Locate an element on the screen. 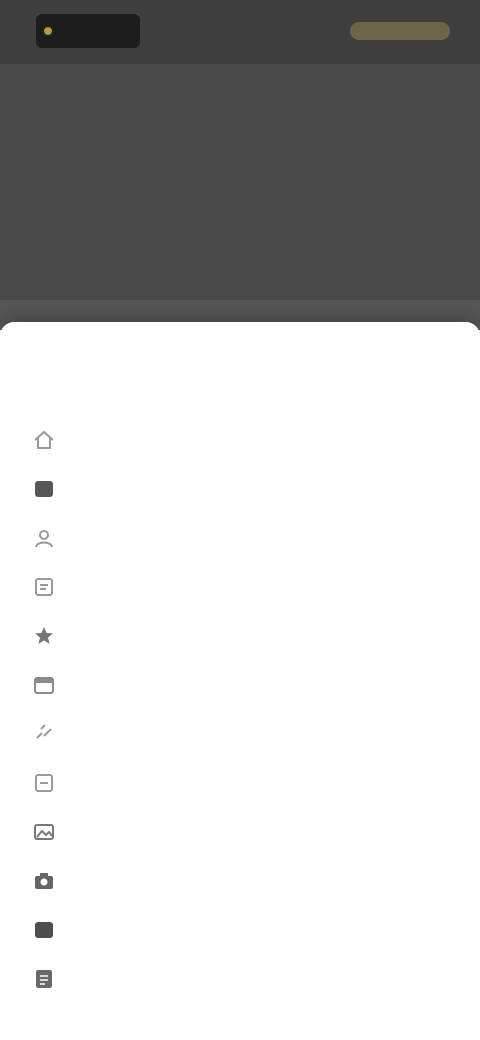 The width and height of the screenshot is (480, 1040). image-icon is located at coordinates (44, 832).